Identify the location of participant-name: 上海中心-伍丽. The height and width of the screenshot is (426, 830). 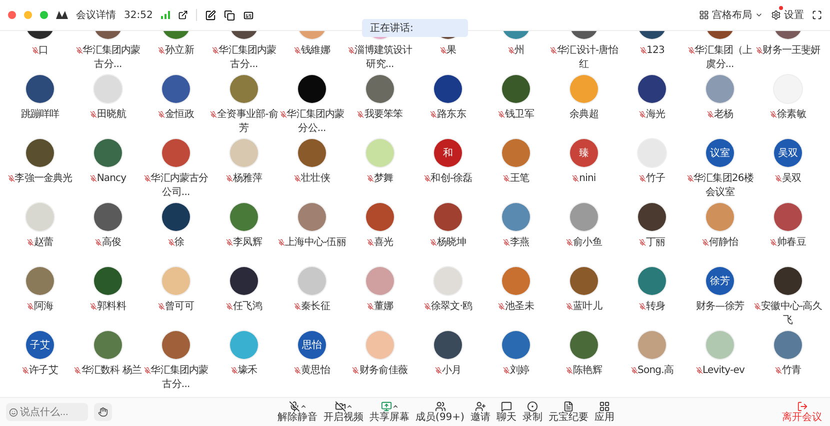
(315, 242).